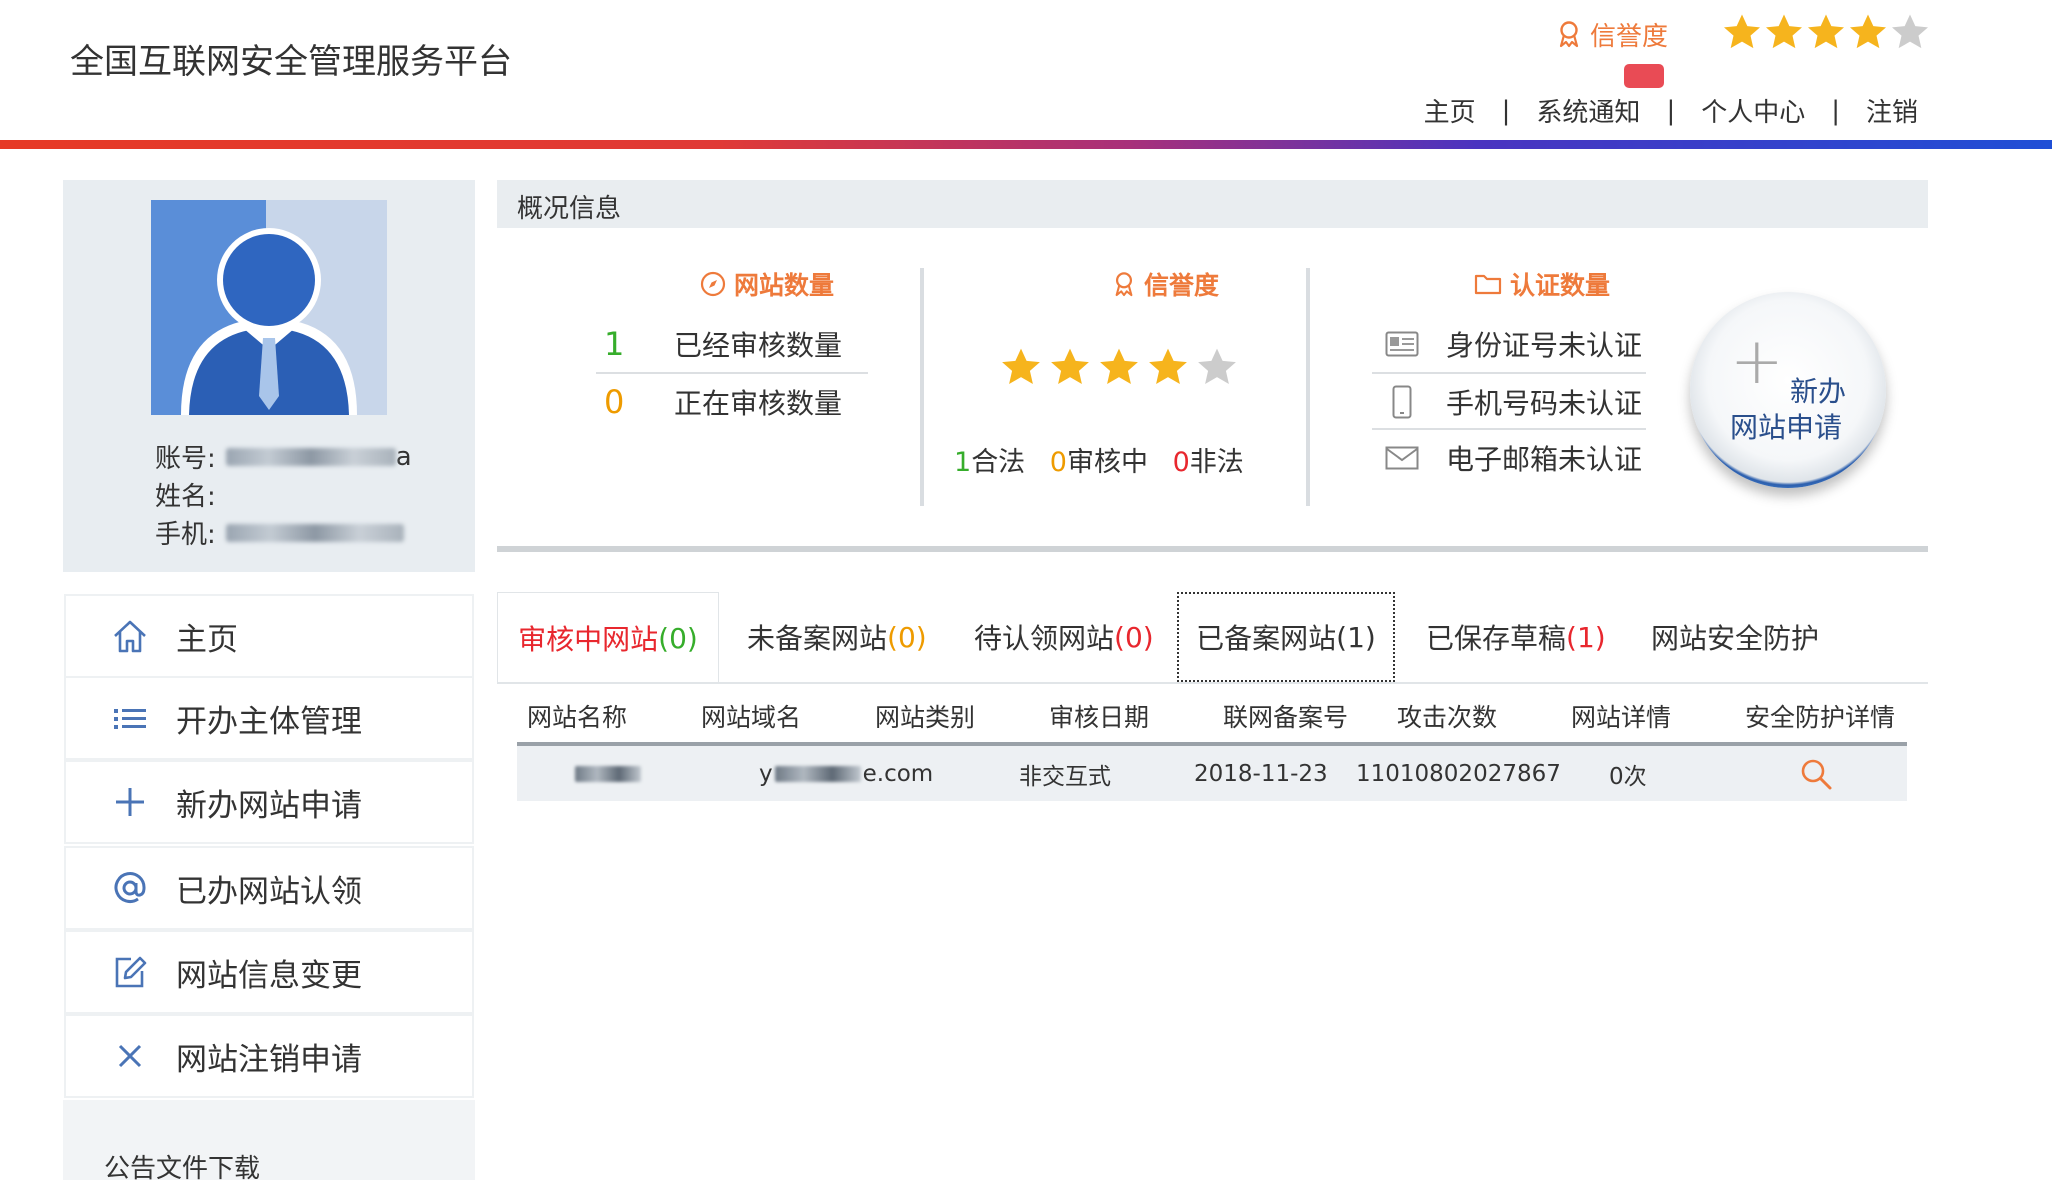 Image resolution: width=2052 pixels, height=1185 pixels. Describe the element at coordinates (614, 344) in the screenshot. I see `reviewed-count: 1` at that location.